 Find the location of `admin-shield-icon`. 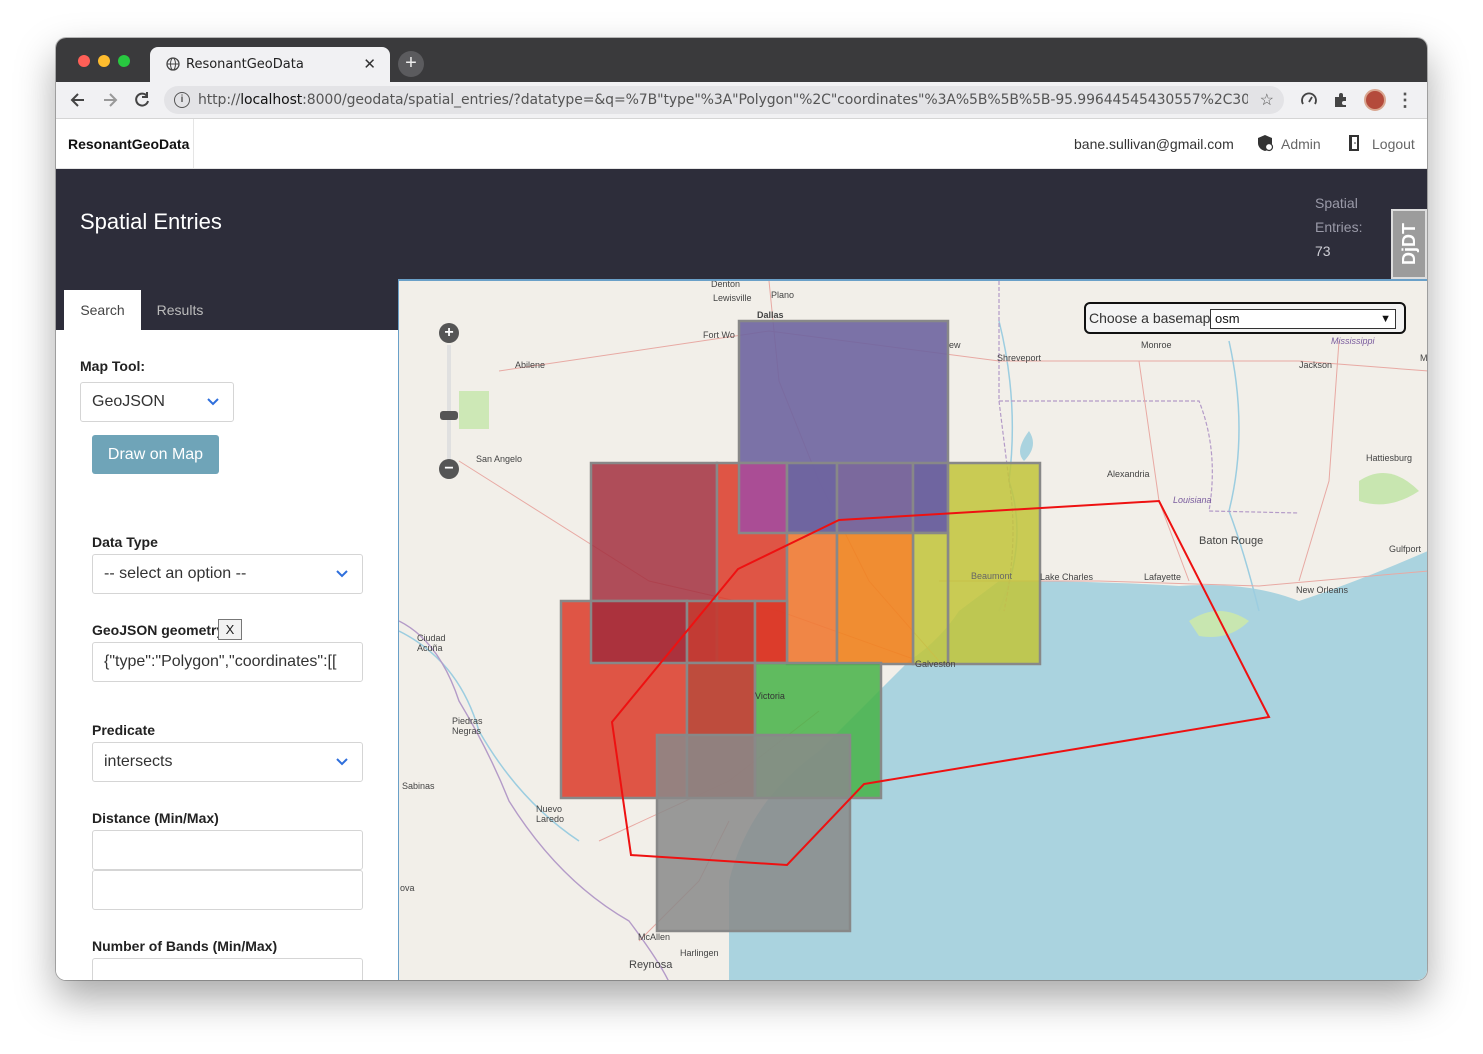

admin-shield-icon is located at coordinates (1265, 143).